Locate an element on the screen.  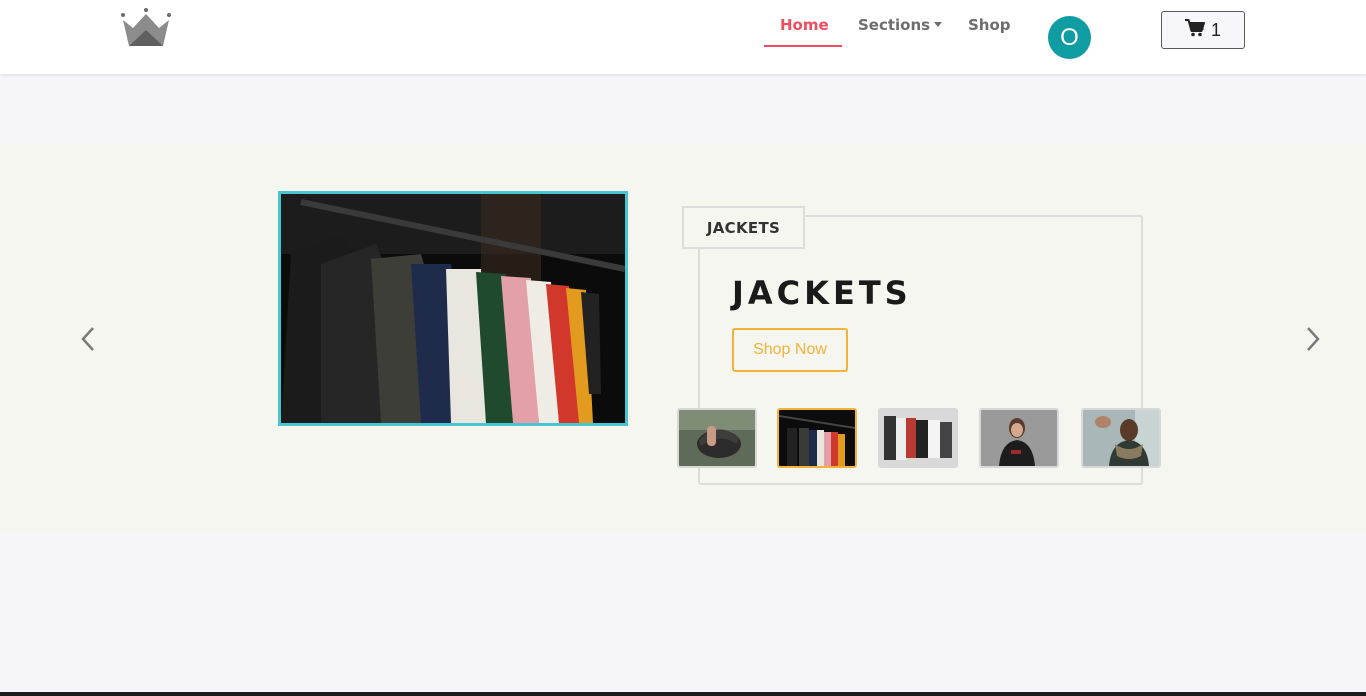
hoodies-thumbnail is located at coordinates (918, 438).